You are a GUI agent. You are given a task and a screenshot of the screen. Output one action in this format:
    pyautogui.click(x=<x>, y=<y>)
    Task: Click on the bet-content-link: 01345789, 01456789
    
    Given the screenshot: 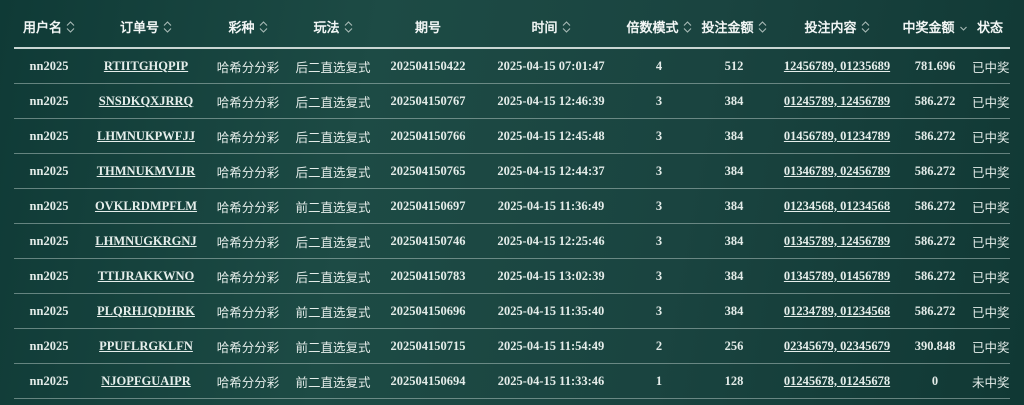 What is the action you would take?
    pyautogui.click(x=837, y=276)
    